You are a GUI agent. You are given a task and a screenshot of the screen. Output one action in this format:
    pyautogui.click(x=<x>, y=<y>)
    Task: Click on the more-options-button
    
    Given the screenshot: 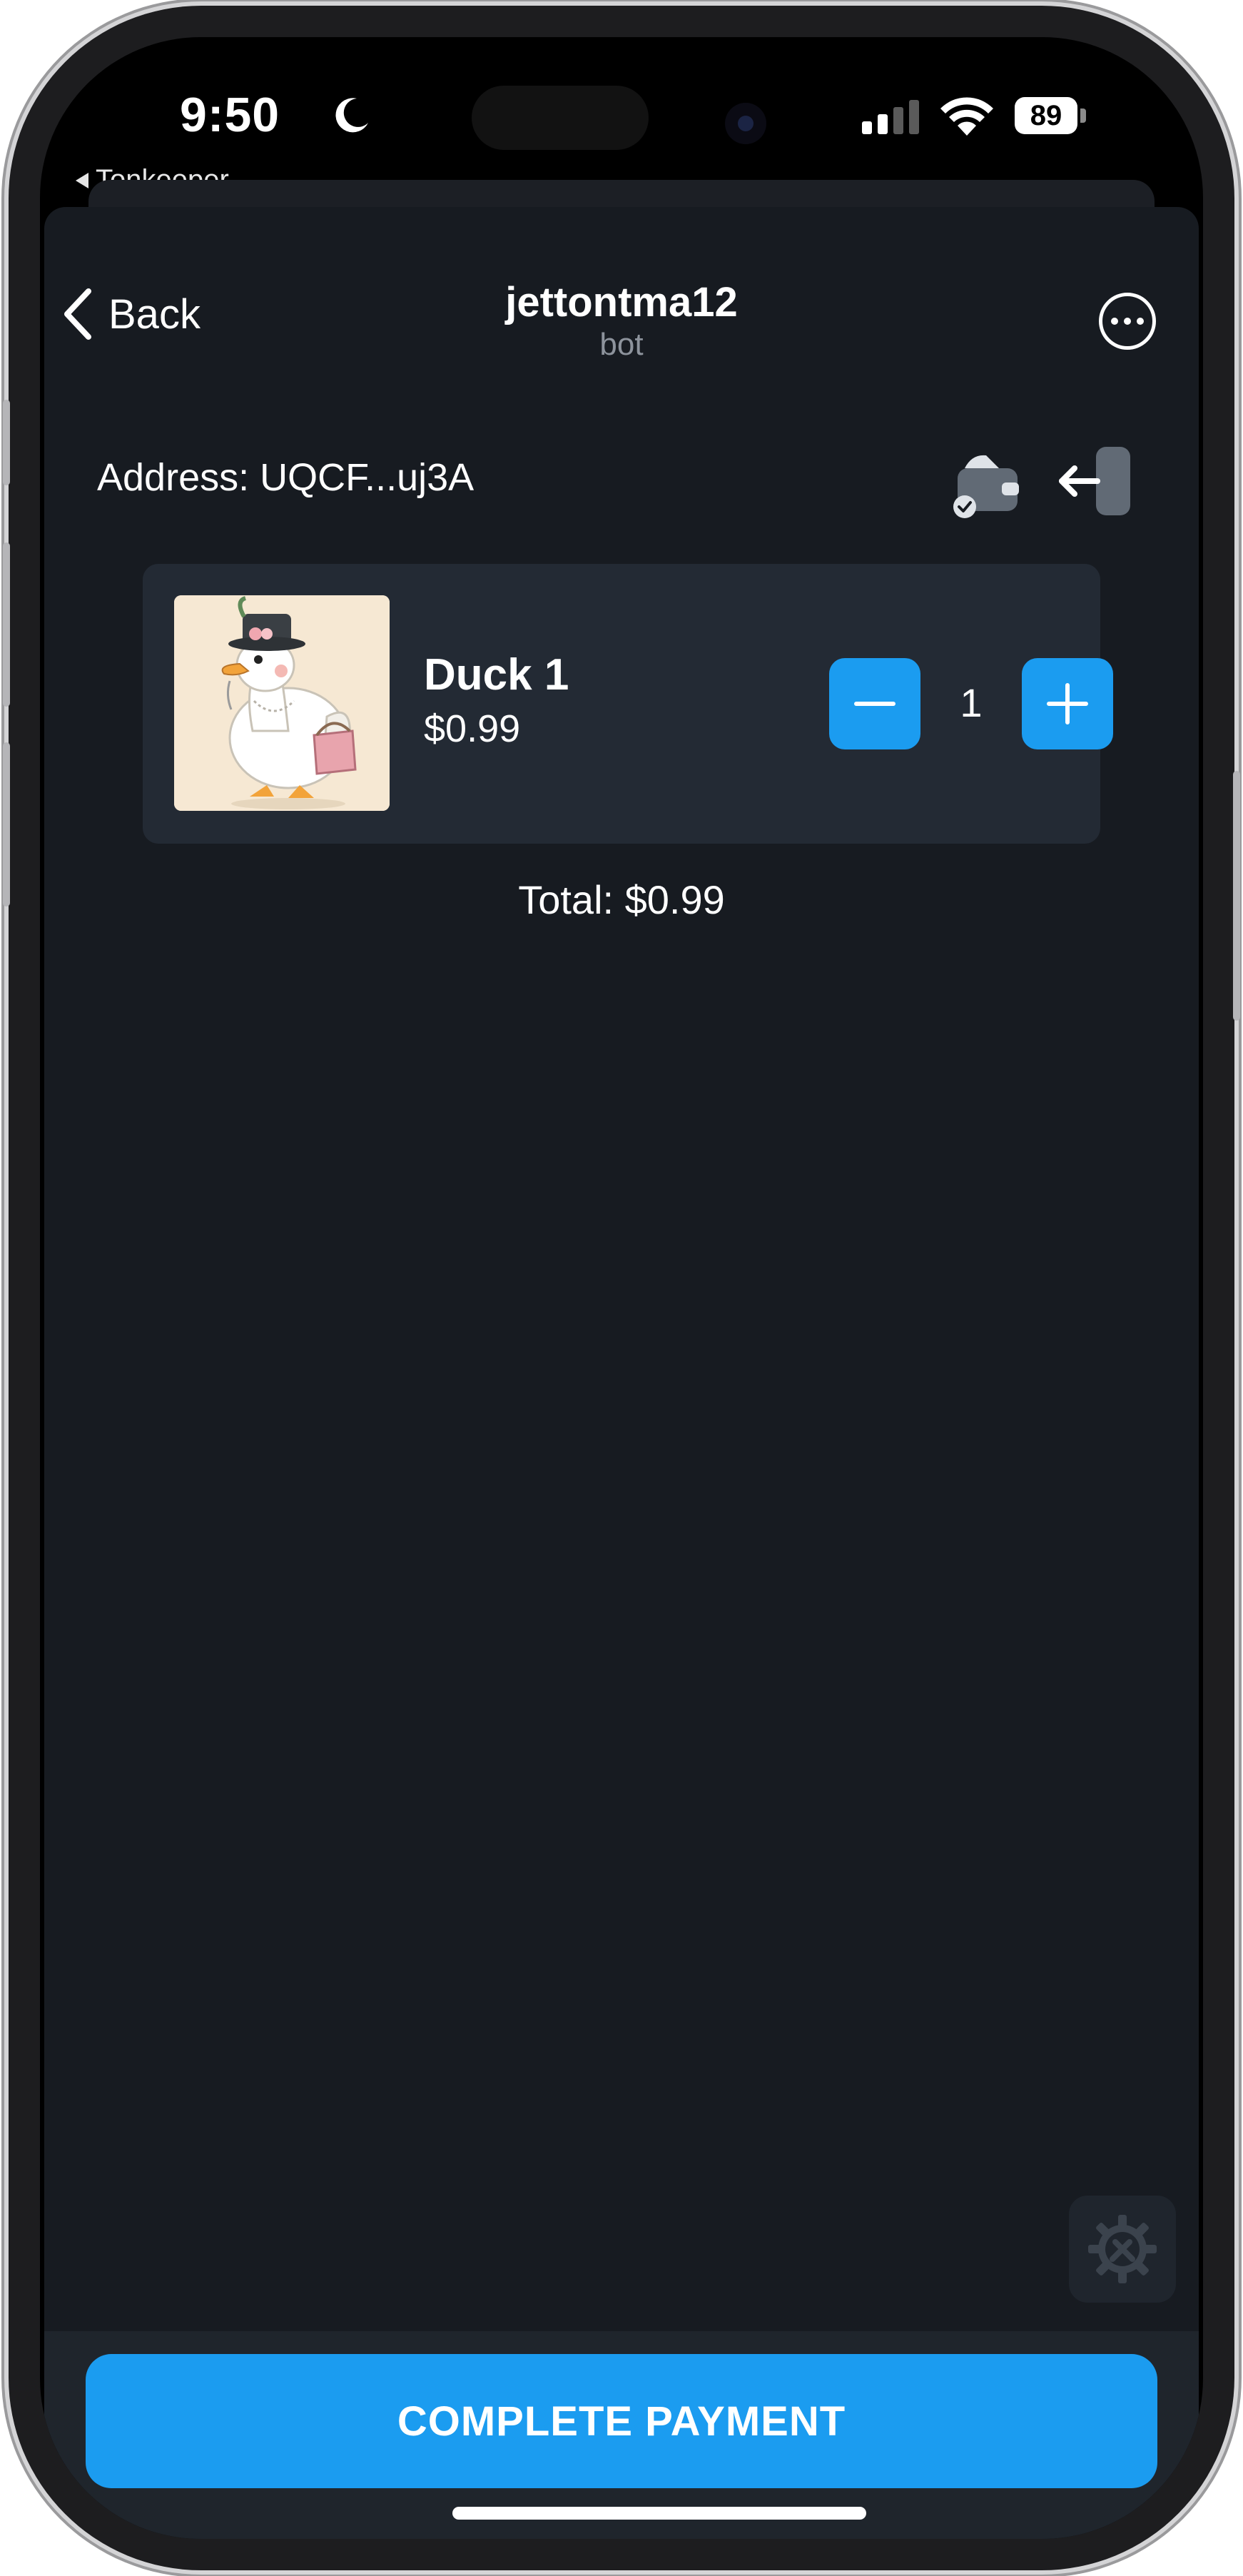 What is the action you would take?
    pyautogui.click(x=1127, y=321)
    